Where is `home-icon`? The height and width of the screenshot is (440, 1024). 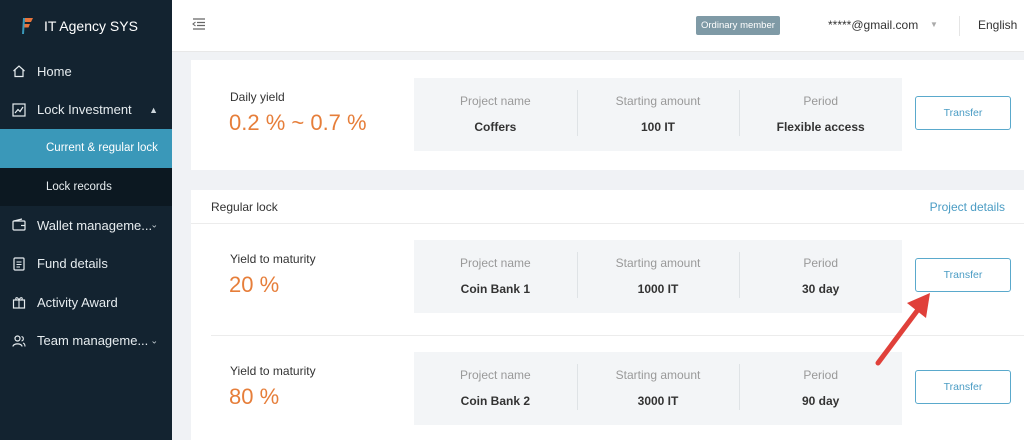
home-icon is located at coordinates (19, 71).